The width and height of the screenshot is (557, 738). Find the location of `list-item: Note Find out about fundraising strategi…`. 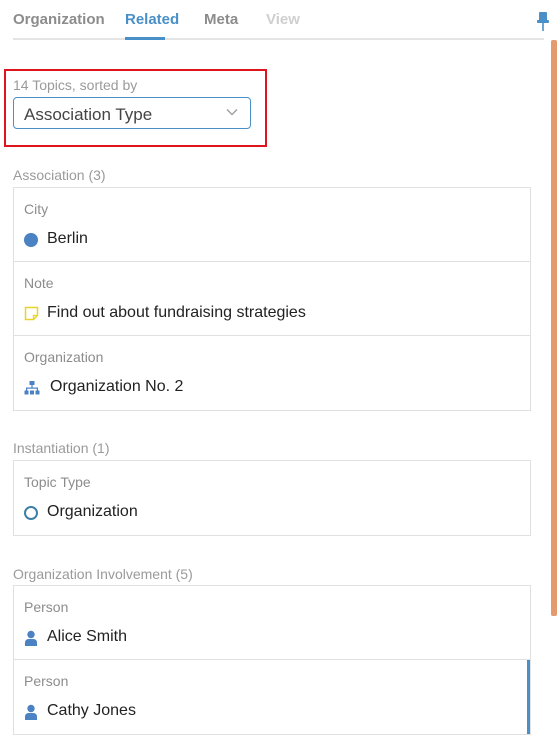

list-item: Note Find out about fundraising strategi… is located at coordinates (272, 299).